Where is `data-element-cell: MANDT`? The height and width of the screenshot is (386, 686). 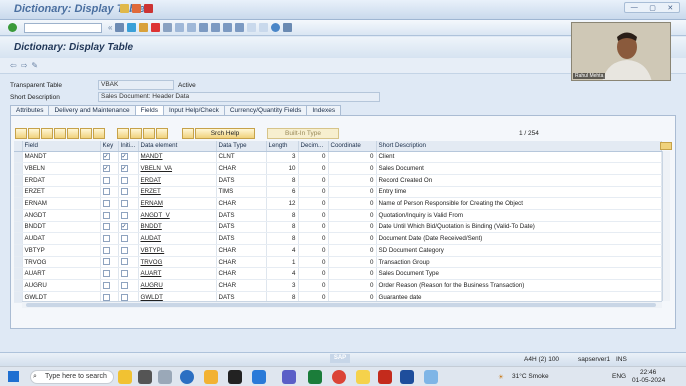 data-element-cell: MANDT is located at coordinates (177, 157).